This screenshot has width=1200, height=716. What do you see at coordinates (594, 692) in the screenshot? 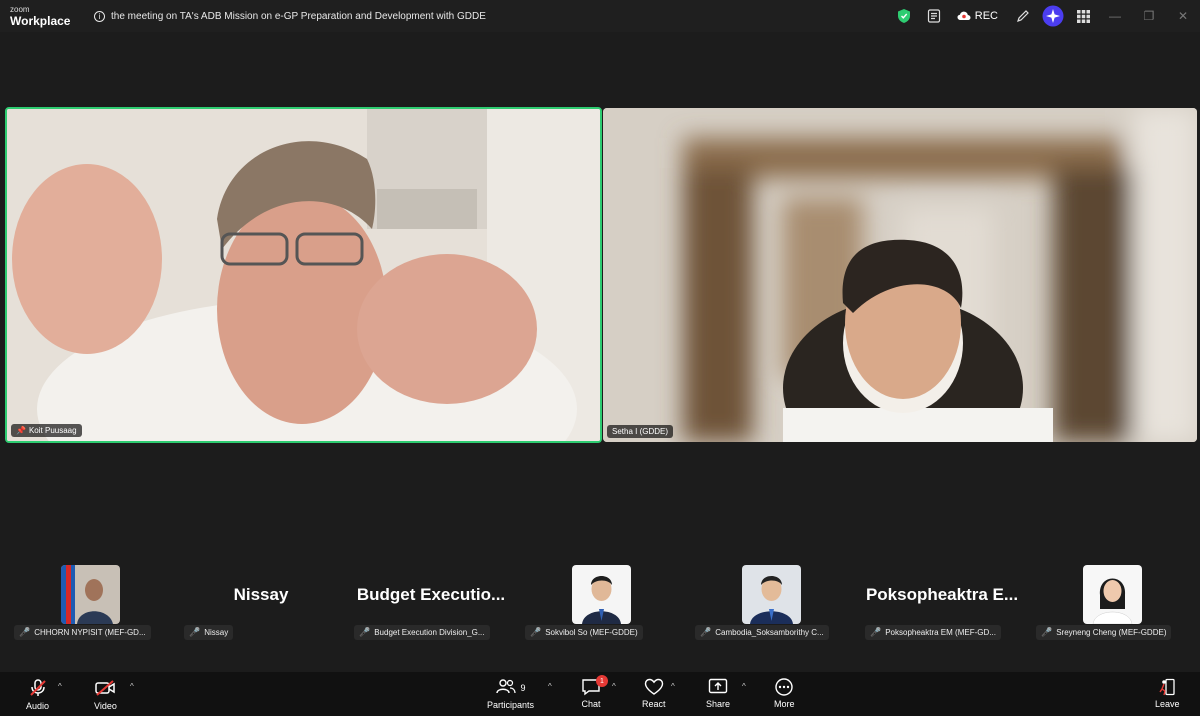
I see `chat-button: 1 Chat` at bounding box center [594, 692].